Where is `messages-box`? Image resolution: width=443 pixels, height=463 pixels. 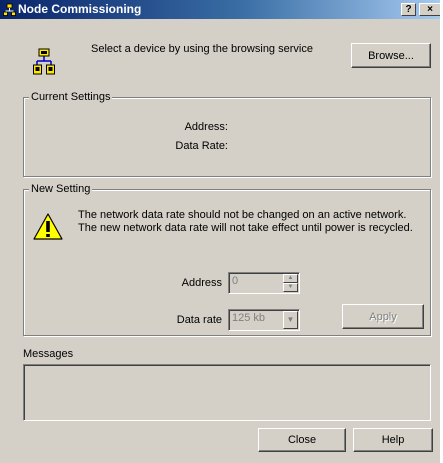 messages-box is located at coordinates (227, 392).